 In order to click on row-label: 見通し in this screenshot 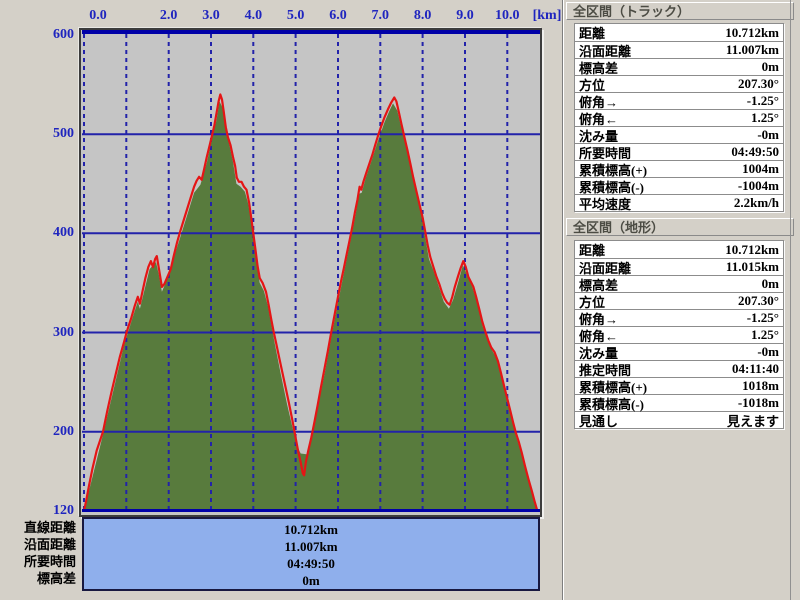, I will do `click(599, 421)`.